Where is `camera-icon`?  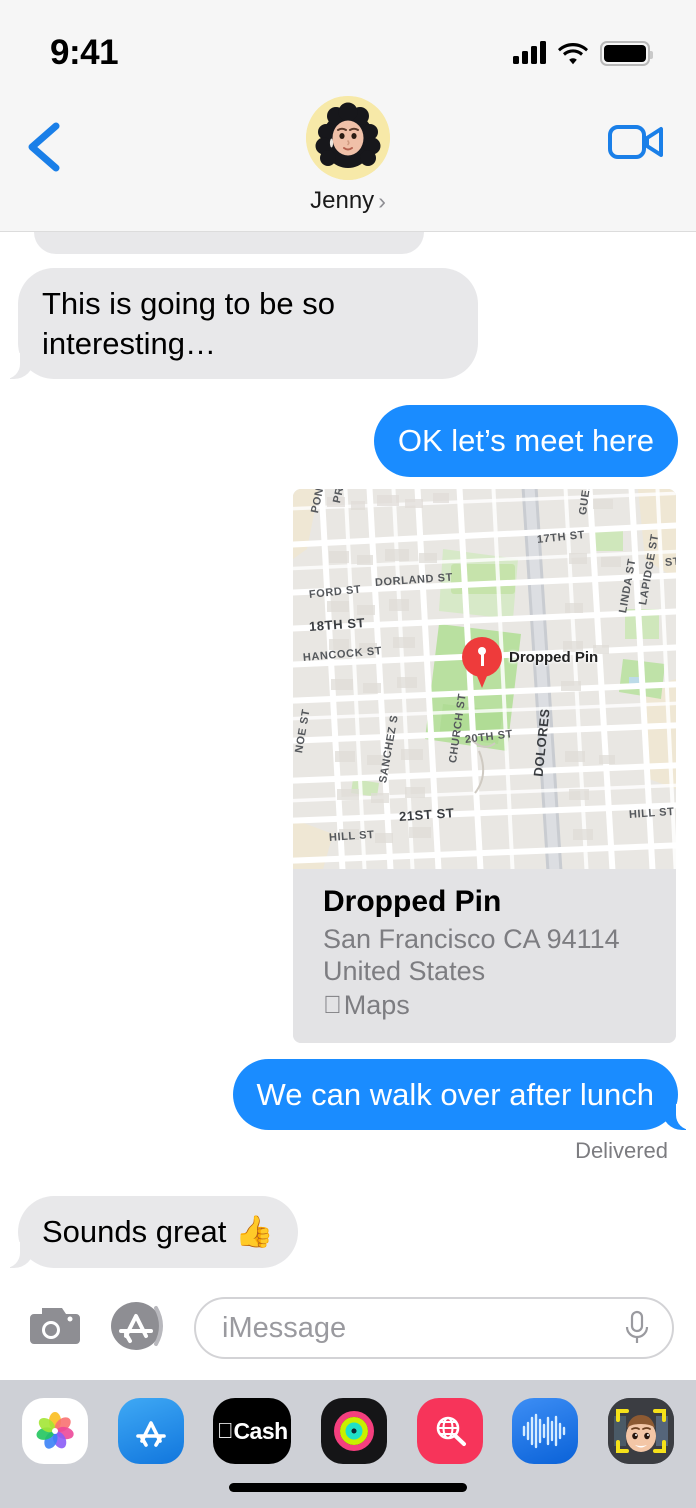 camera-icon is located at coordinates (55, 1325).